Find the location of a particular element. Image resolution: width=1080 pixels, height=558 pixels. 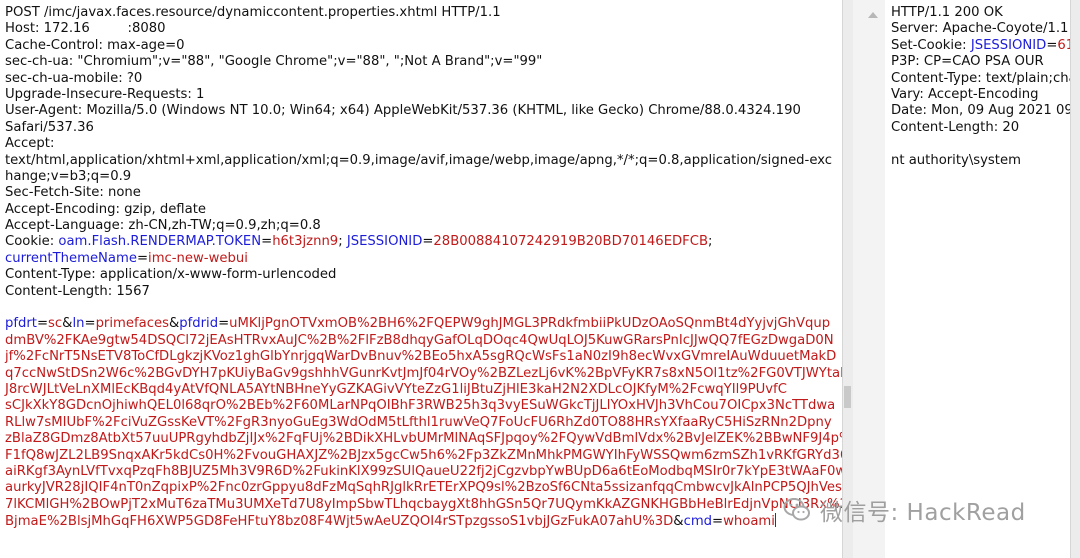

header-user-agent-cont: Safari/537.36 is located at coordinates (49, 127).